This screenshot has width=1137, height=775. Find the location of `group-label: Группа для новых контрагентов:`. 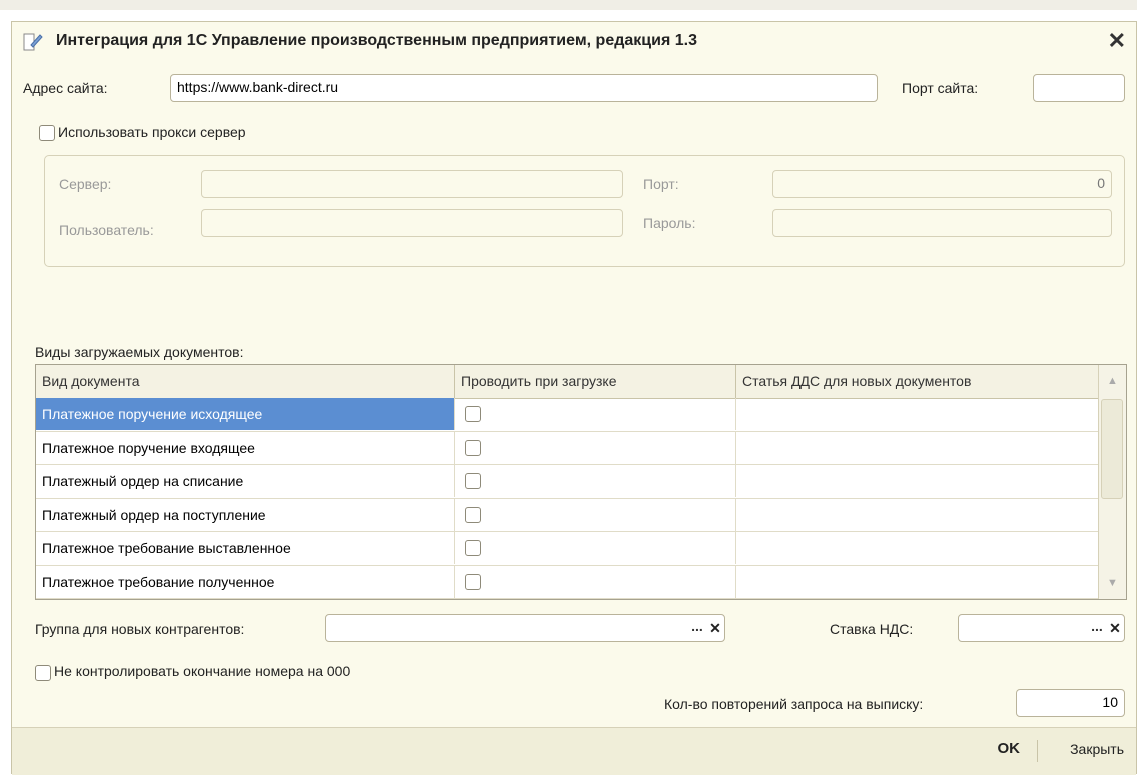

group-label: Группа для новых контрагентов: is located at coordinates (140, 629).